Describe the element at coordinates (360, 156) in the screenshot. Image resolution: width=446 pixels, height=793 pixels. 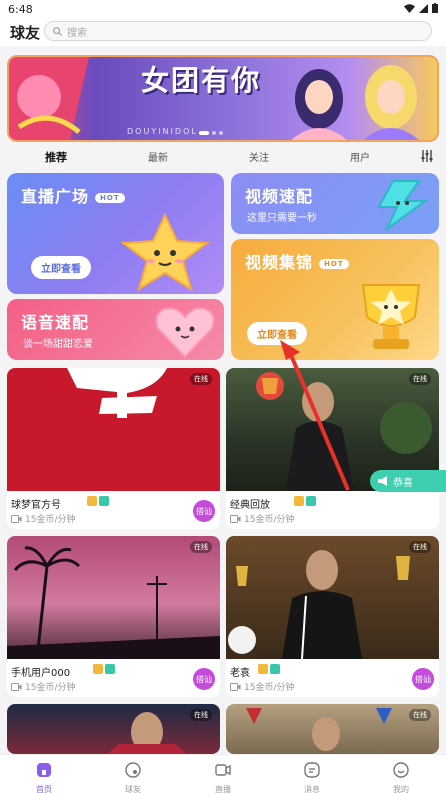
I see `tab-users: 用户` at that location.